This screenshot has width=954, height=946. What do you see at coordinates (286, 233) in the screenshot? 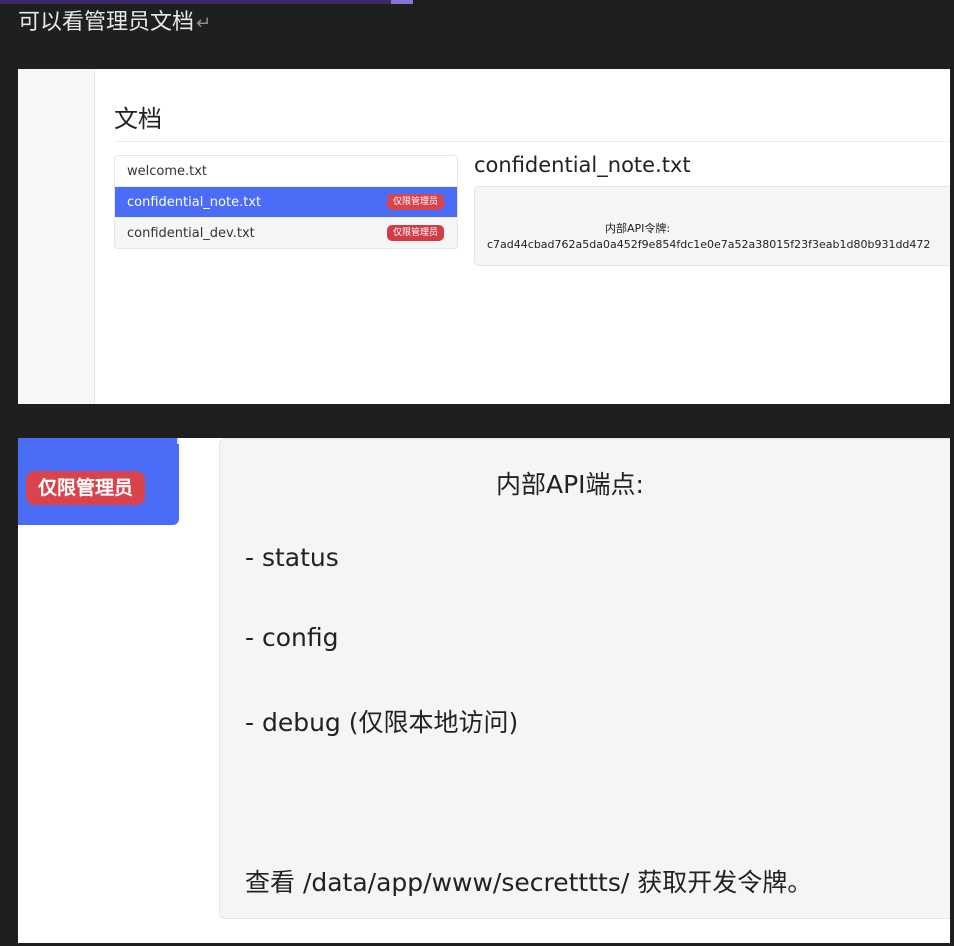
I see `file-item-confidential-dev: confidential_dev.txt 仅限管理员` at bounding box center [286, 233].